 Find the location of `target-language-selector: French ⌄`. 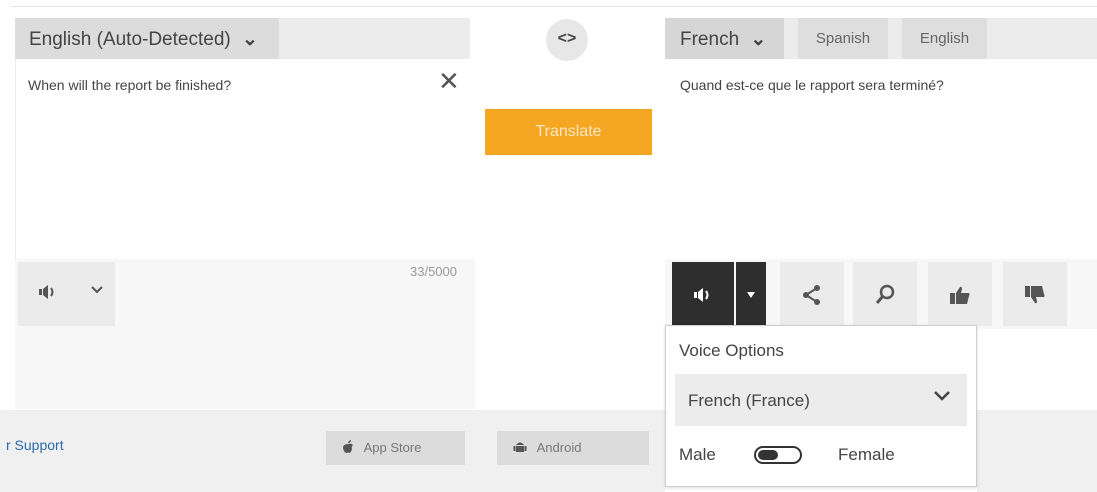

target-language-selector: French ⌄ is located at coordinates (724, 38).